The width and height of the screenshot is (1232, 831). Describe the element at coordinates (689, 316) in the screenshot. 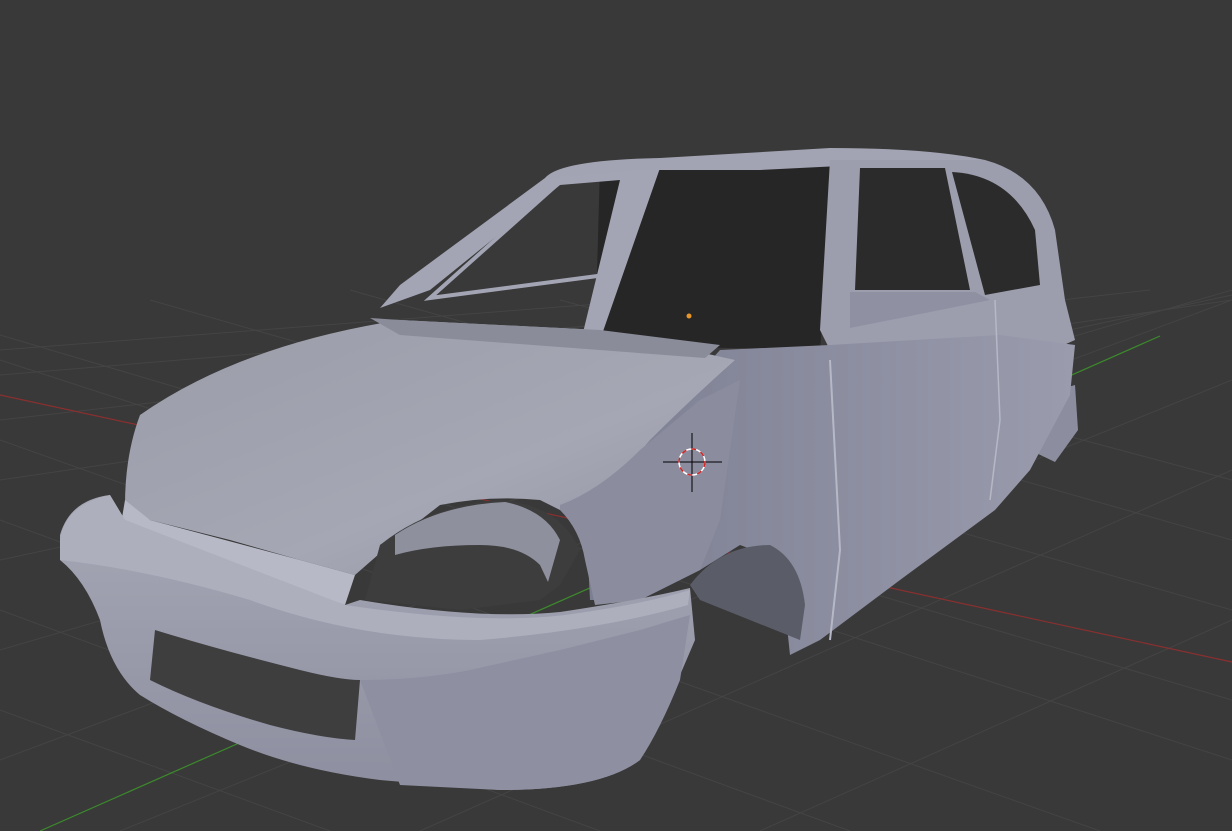

I see `object-origin-icon` at that location.